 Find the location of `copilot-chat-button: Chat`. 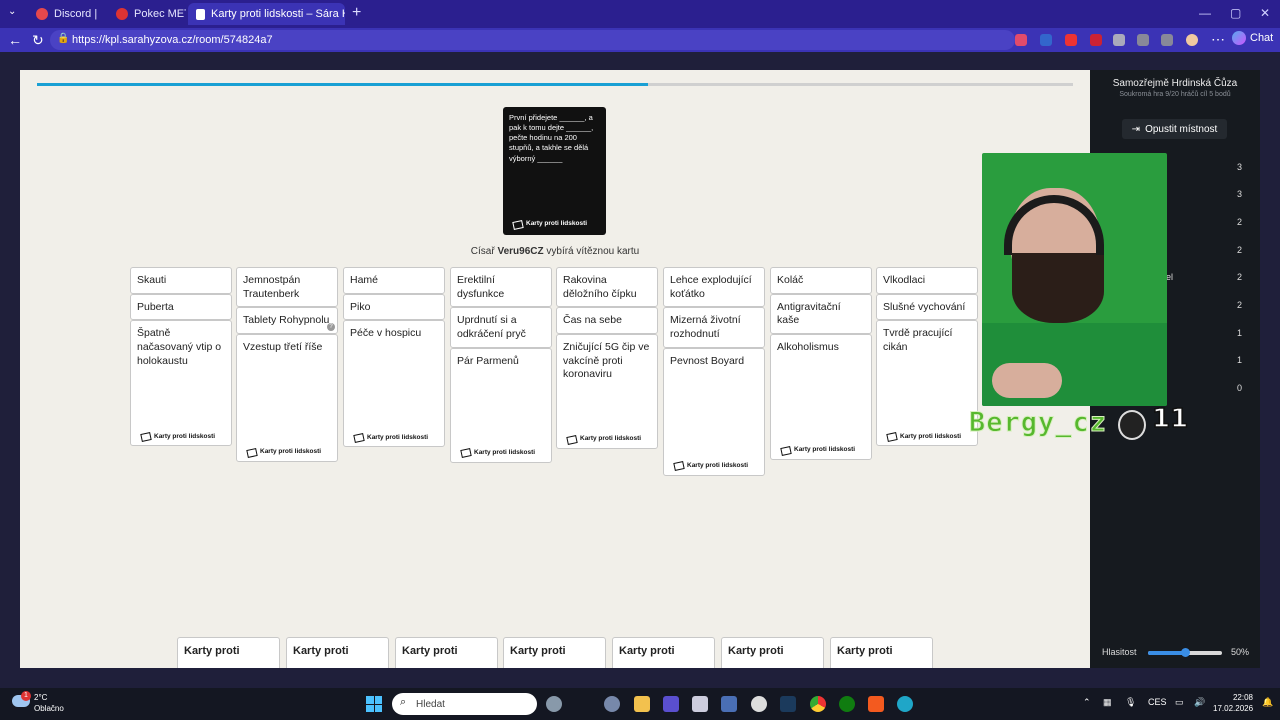

copilot-chat-button: Chat is located at coordinates (1252, 38).